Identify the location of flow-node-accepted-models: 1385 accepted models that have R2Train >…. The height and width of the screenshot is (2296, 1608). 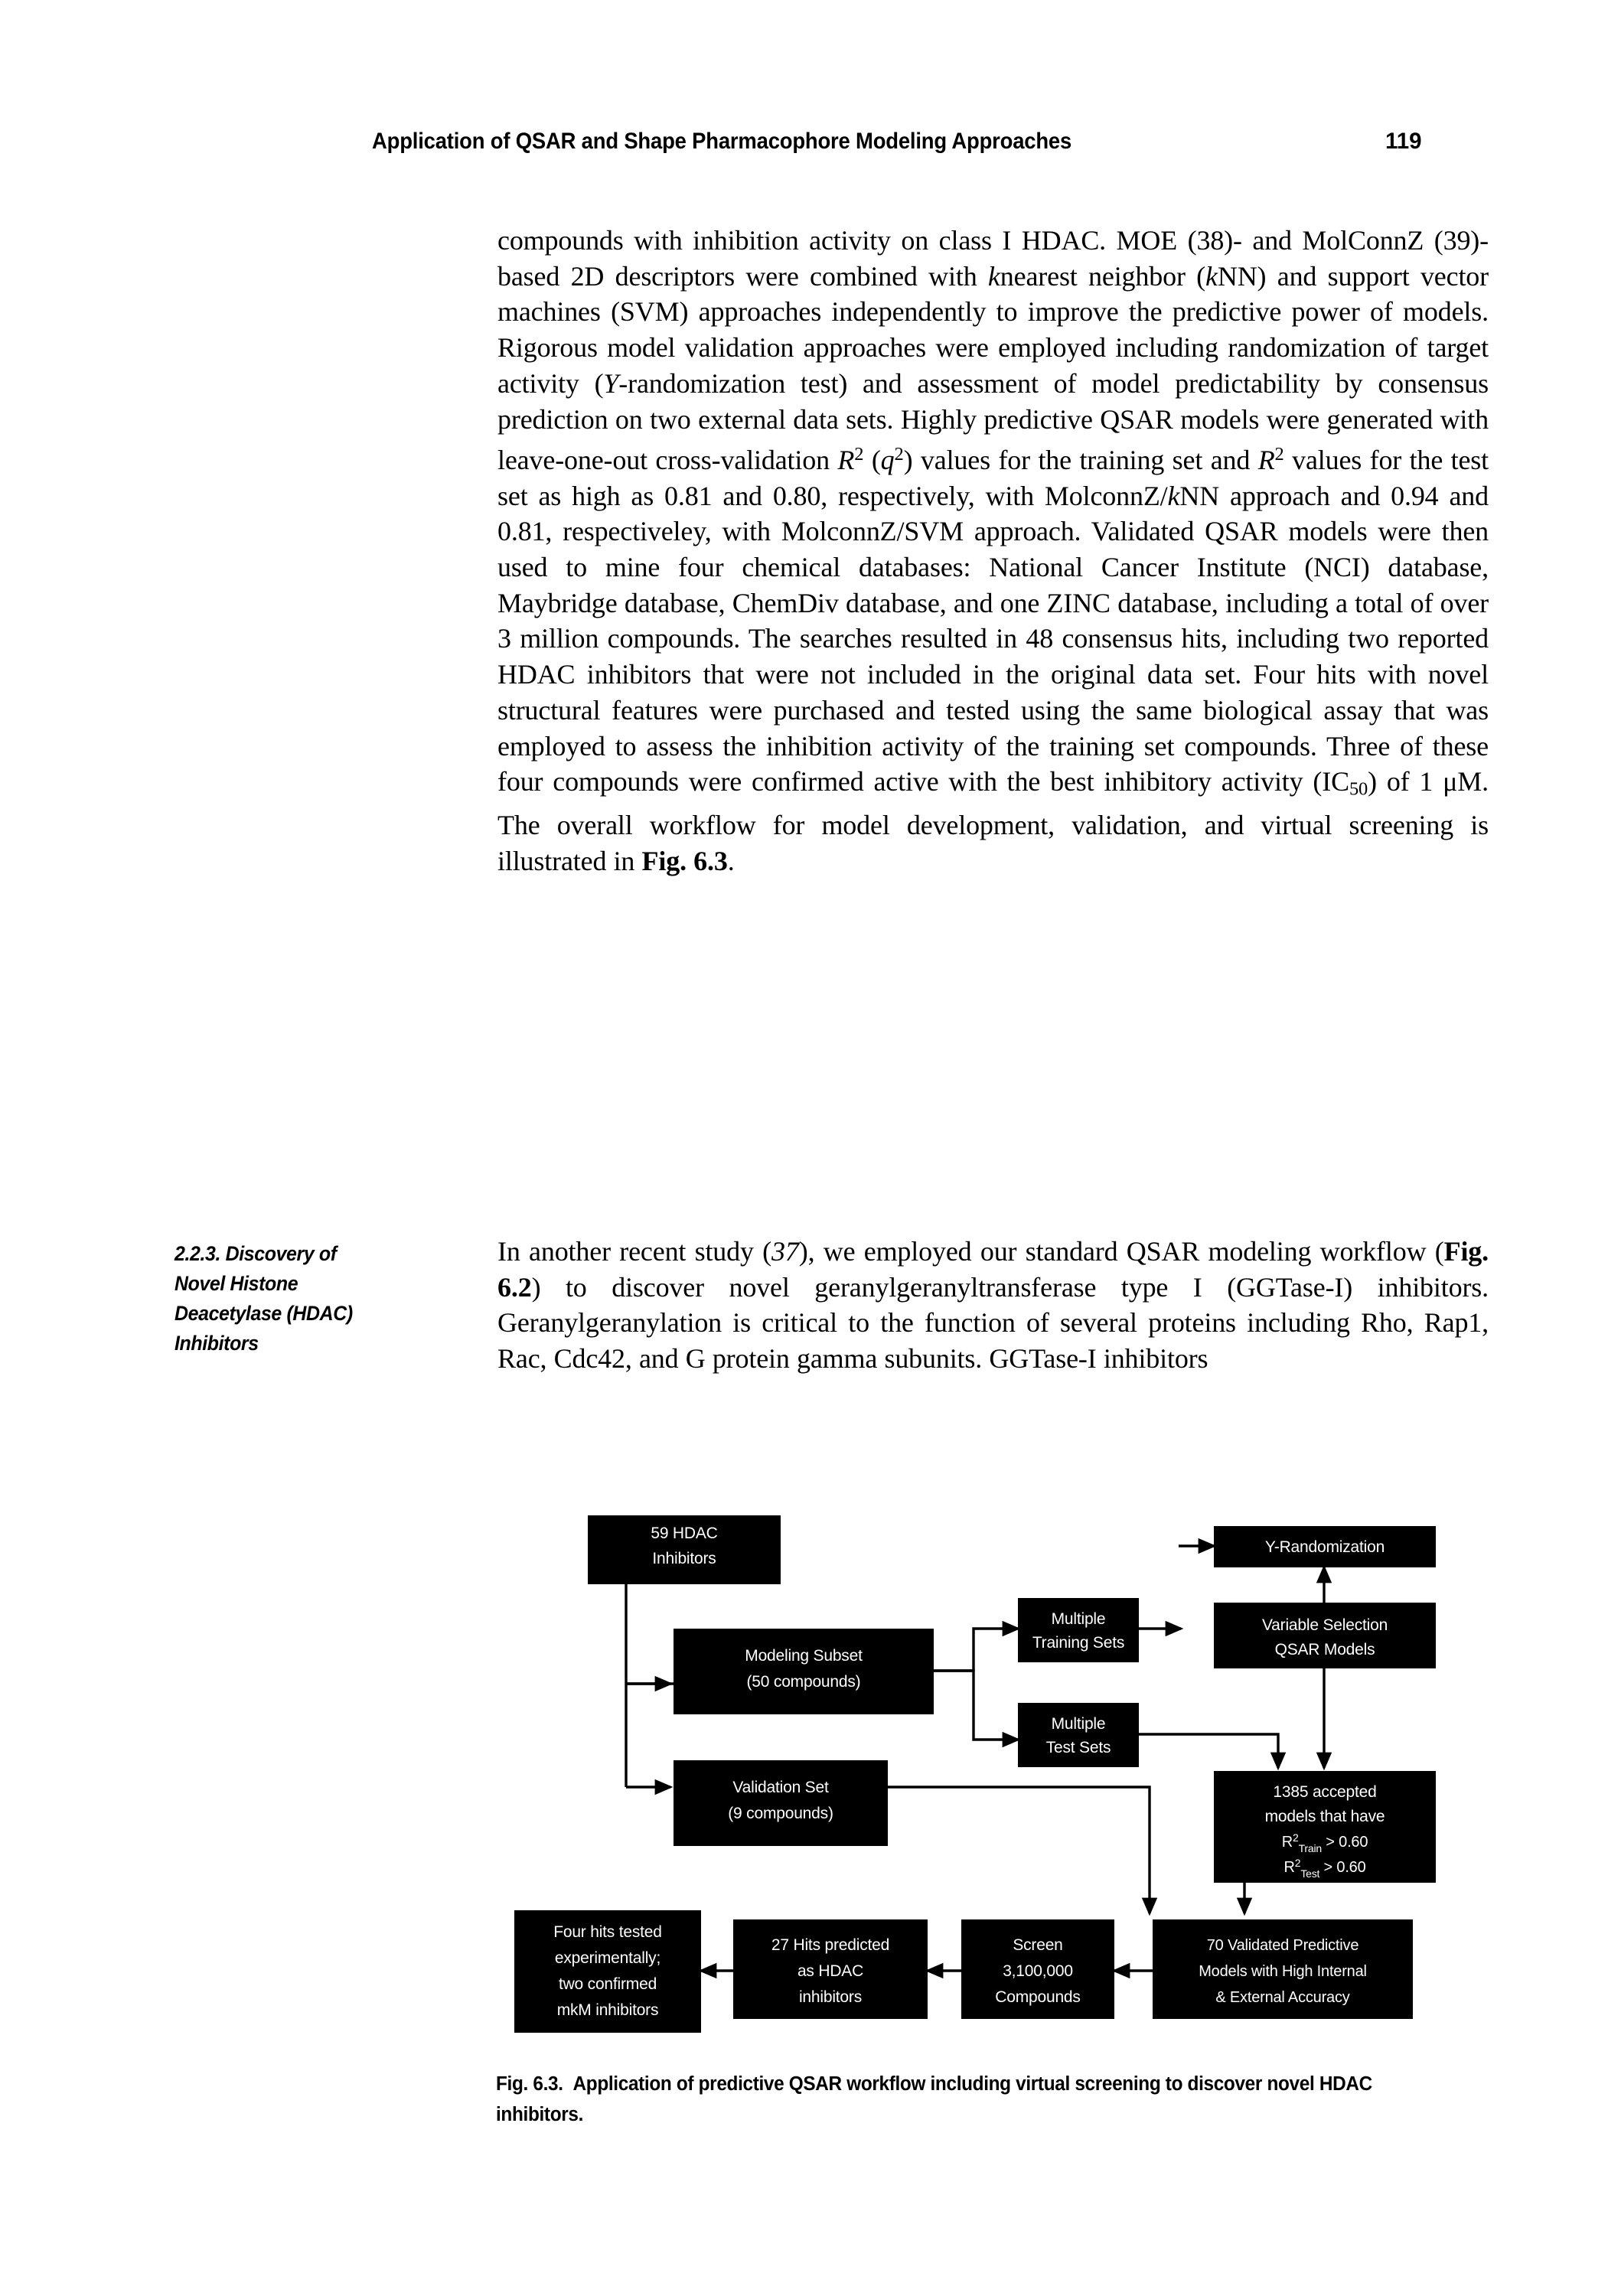
(1325, 1827).